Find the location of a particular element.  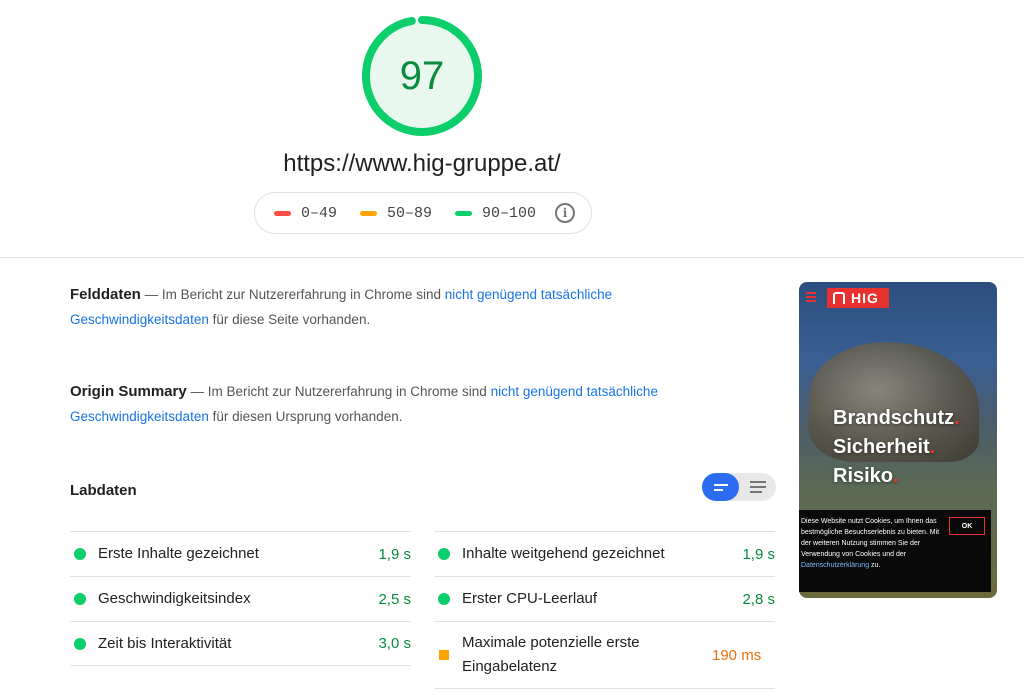

expanded-view-icon is located at coordinates (757, 487).